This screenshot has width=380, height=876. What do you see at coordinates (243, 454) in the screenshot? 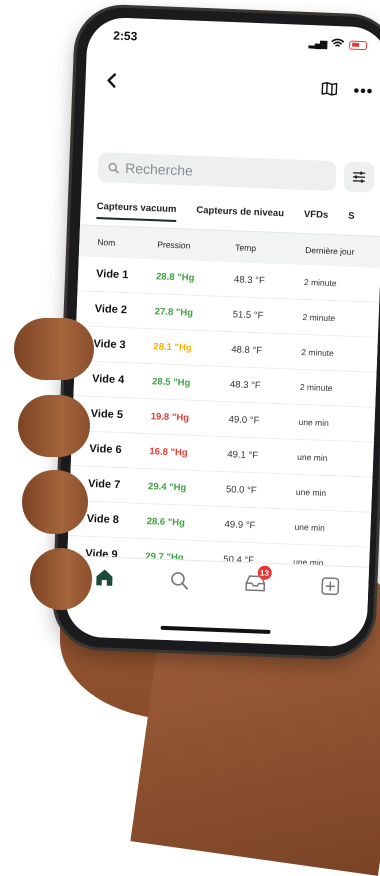
I see `row-temp: 49.1 °F` at bounding box center [243, 454].